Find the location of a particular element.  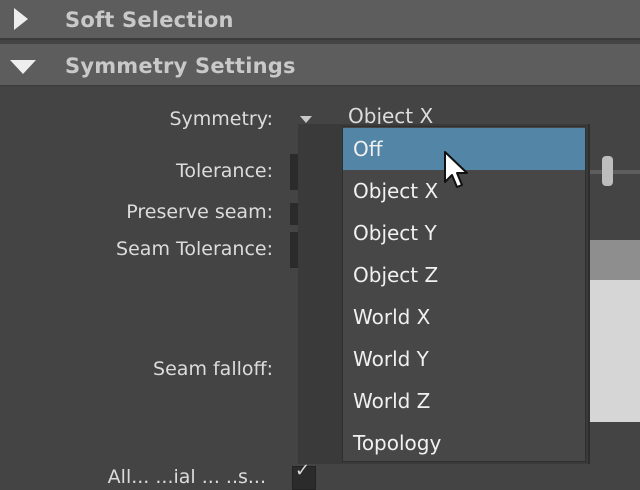

seam-tolerance-label: Seam Tolerance: is located at coordinates (194, 249).